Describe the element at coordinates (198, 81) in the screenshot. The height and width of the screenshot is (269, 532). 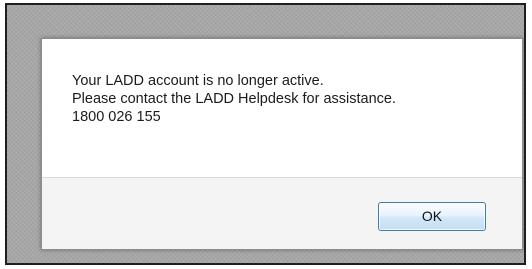
I see `message-line-account-inactive: Your LADD account is no longer active.` at that location.